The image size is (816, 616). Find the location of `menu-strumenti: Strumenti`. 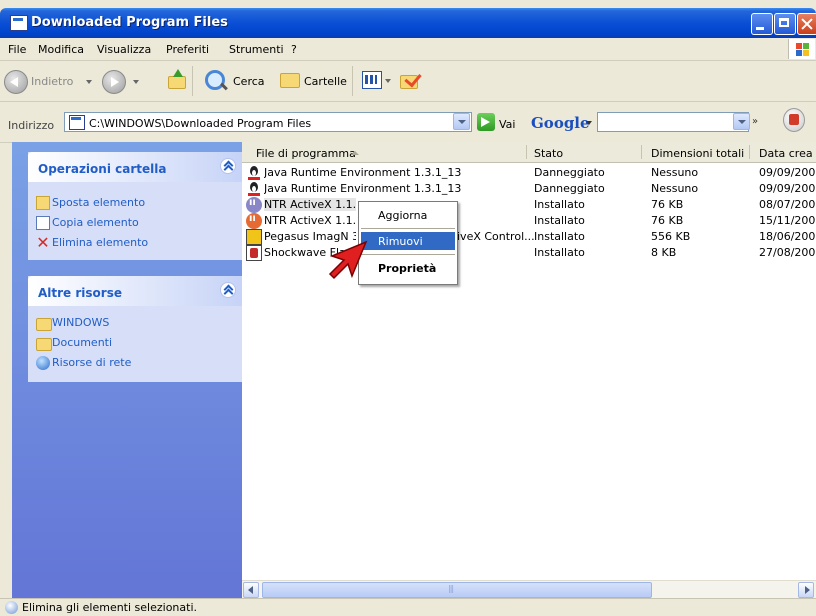

menu-strumenti: Strumenti is located at coordinates (256, 49).